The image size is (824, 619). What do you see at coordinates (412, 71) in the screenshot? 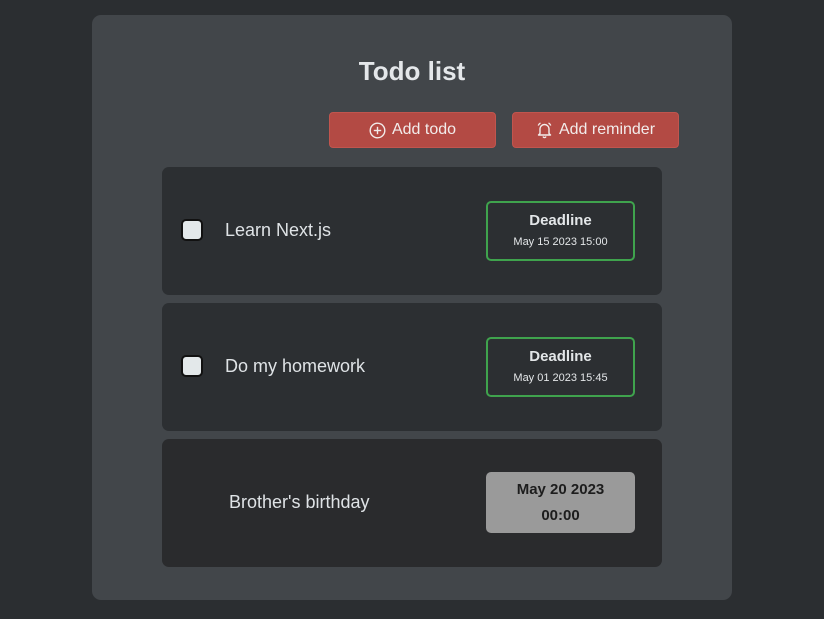
I see `page-title: Todo list` at bounding box center [412, 71].